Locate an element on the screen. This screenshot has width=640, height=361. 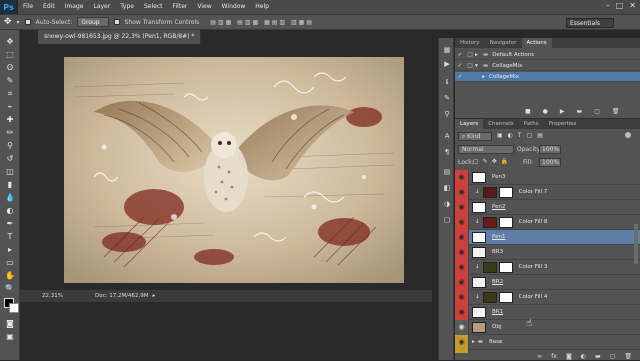
tab-navigator: Navigator is located at coordinates (503, 43).